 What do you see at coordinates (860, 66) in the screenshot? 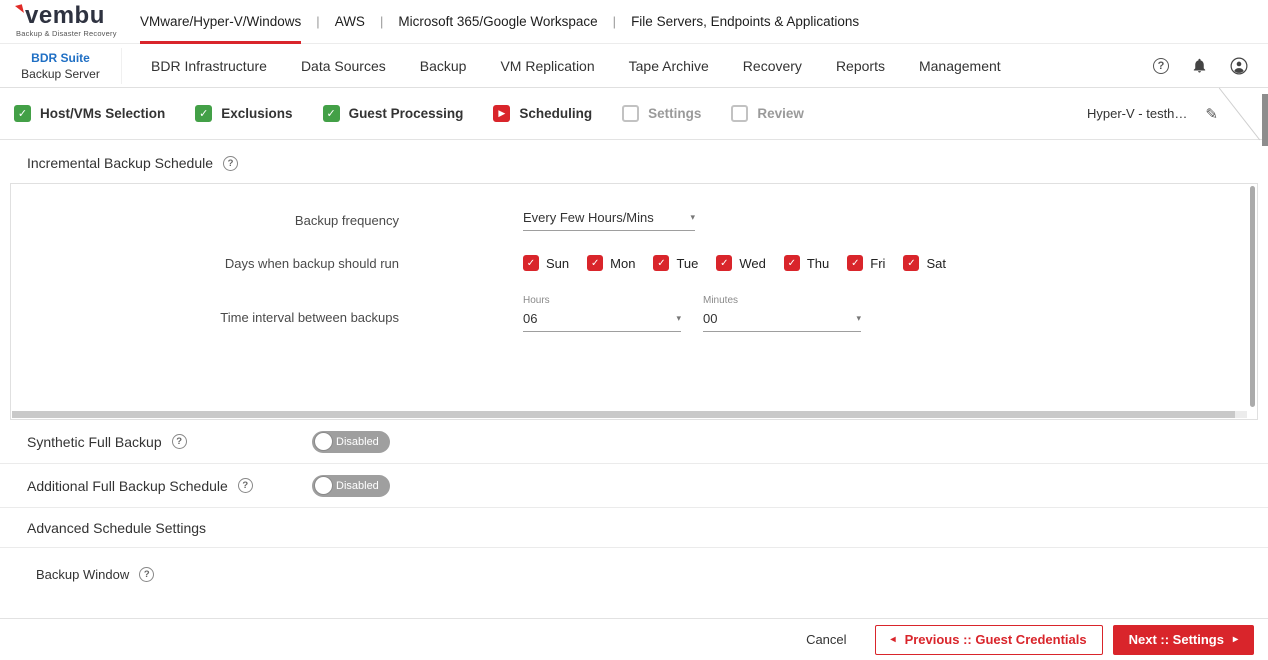
I see `menu-reports: Reports` at bounding box center [860, 66].